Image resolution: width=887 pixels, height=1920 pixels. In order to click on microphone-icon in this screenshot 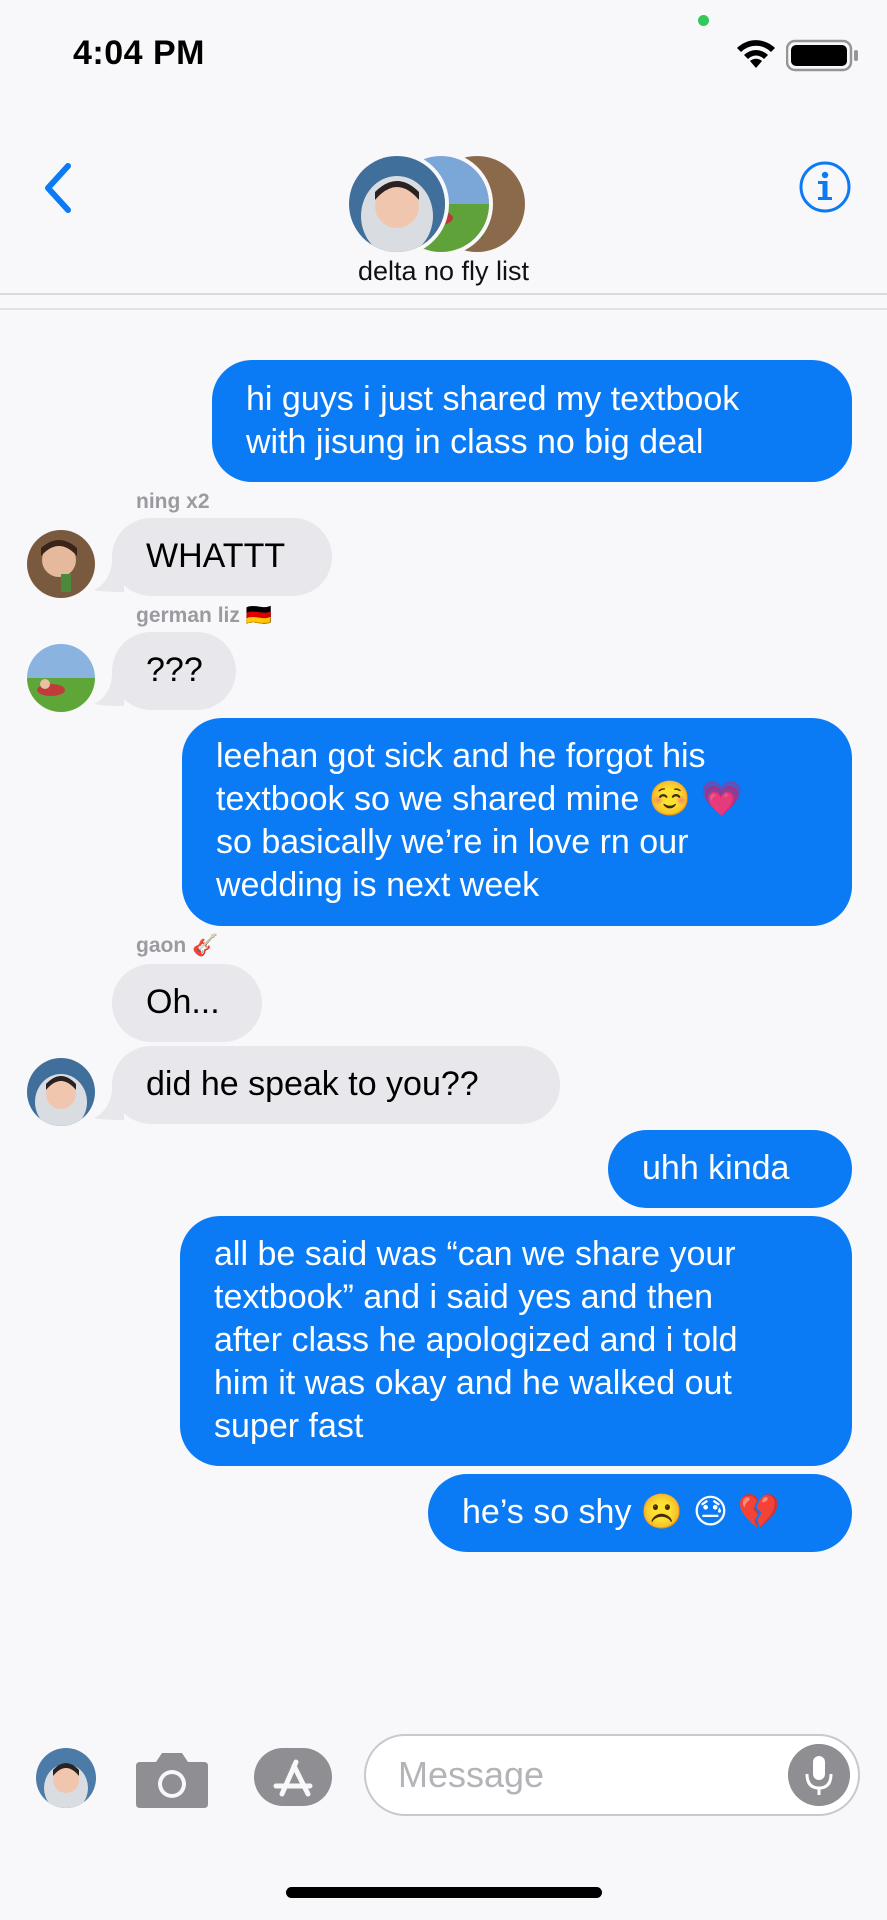, I will do `click(819, 1775)`.